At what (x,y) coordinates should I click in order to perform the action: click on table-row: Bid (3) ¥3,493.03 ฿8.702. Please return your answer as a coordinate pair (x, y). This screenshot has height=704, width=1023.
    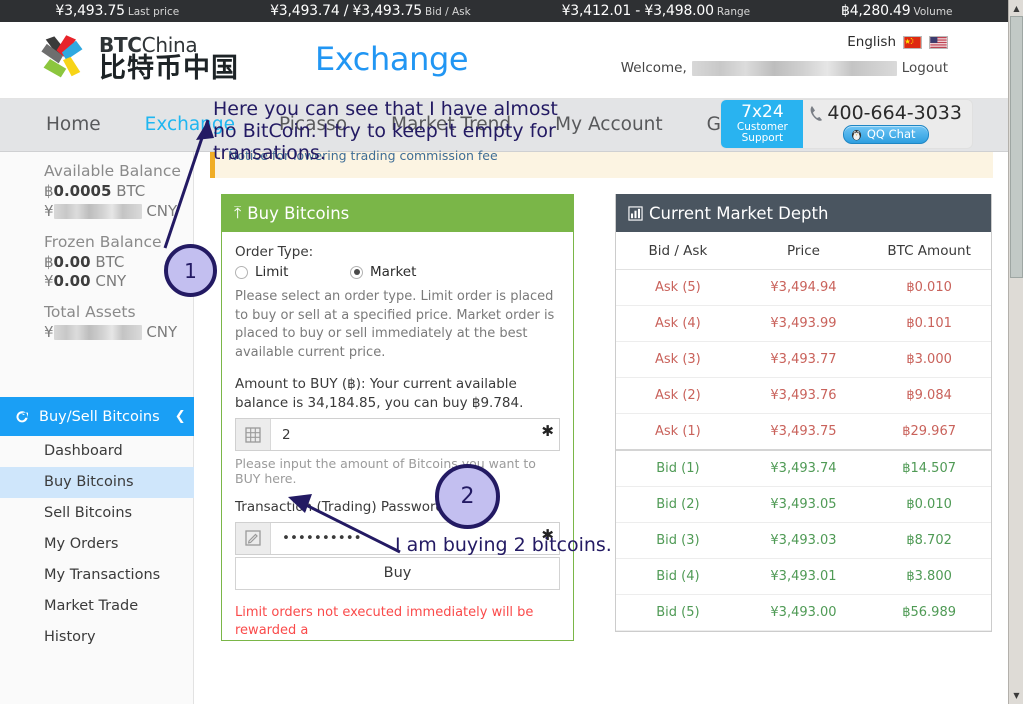
    Looking at the image, I should click on (803, 540).